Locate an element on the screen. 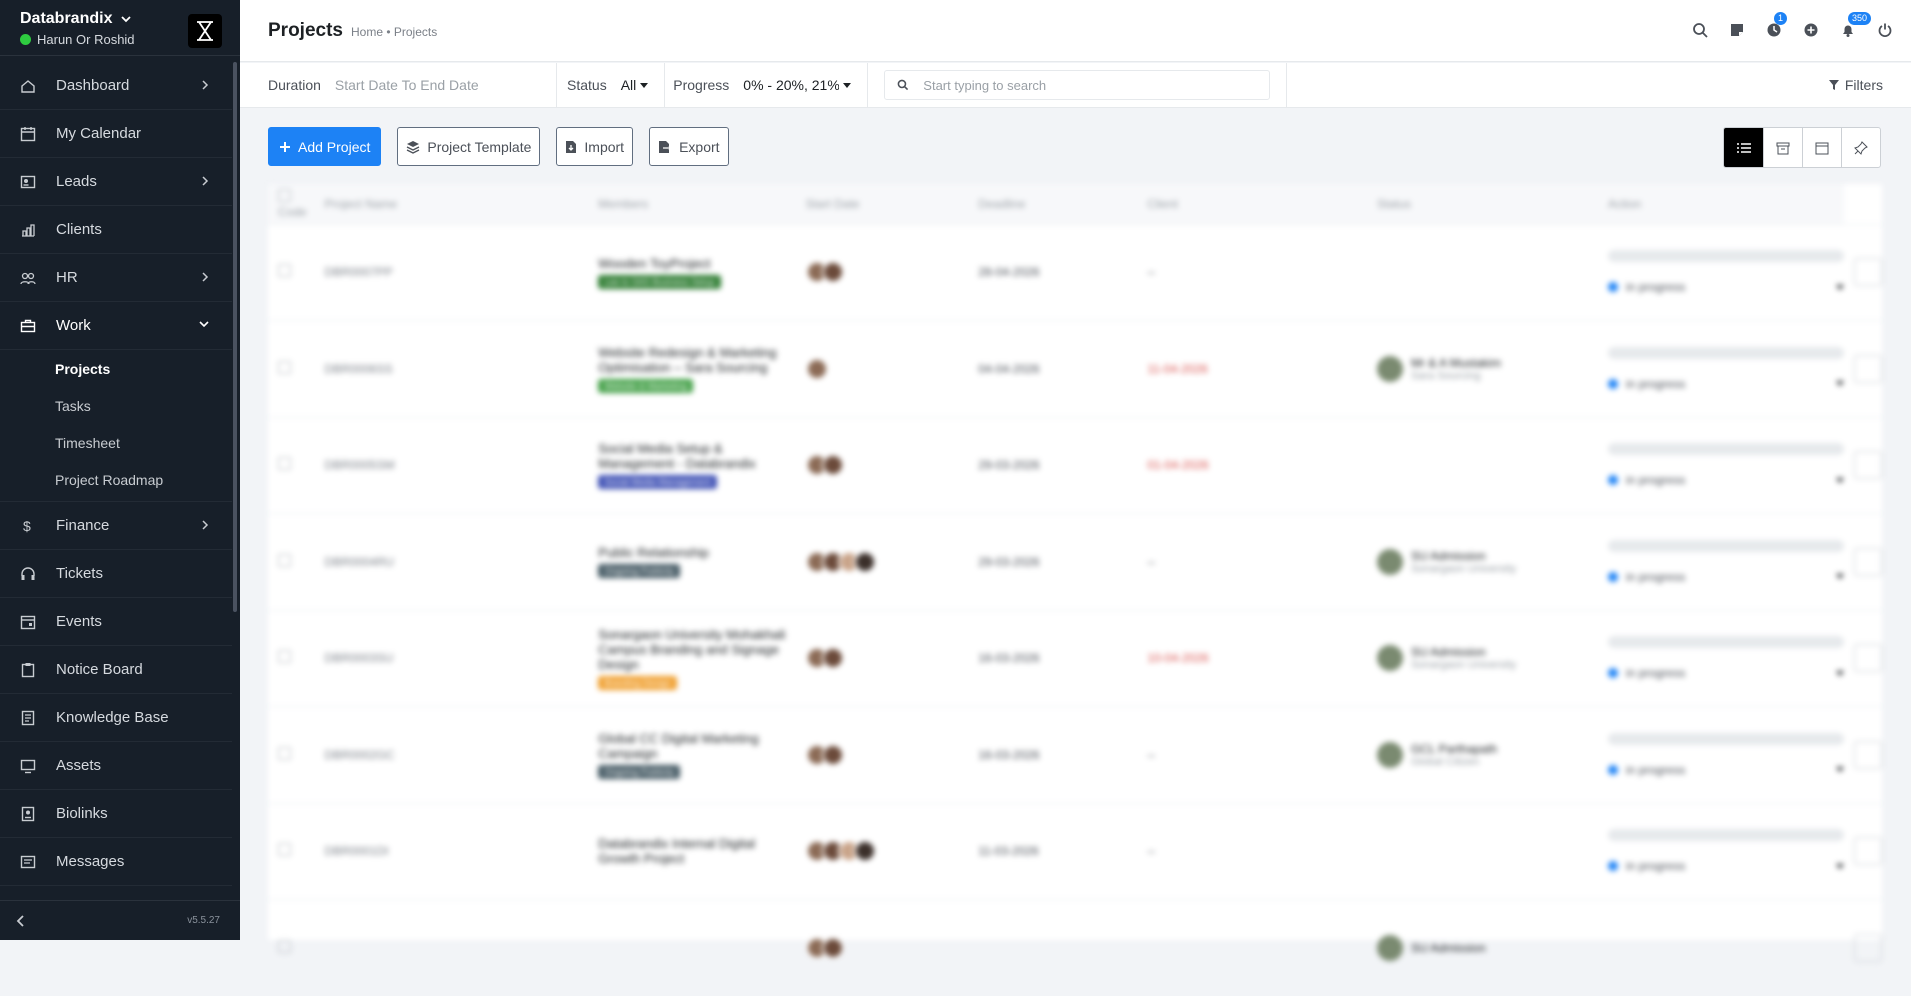 This screenshot has height=996, width=1911. sidebar-item-knowledge-base: Knowledge Base is located at coordinates (116, 718).